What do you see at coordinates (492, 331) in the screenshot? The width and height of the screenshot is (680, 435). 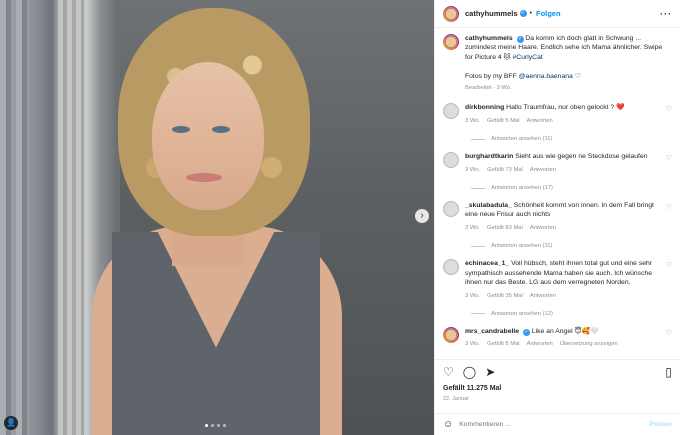 I see `comment-author: mrs_candrabelle` at bounding box center [492, 331].